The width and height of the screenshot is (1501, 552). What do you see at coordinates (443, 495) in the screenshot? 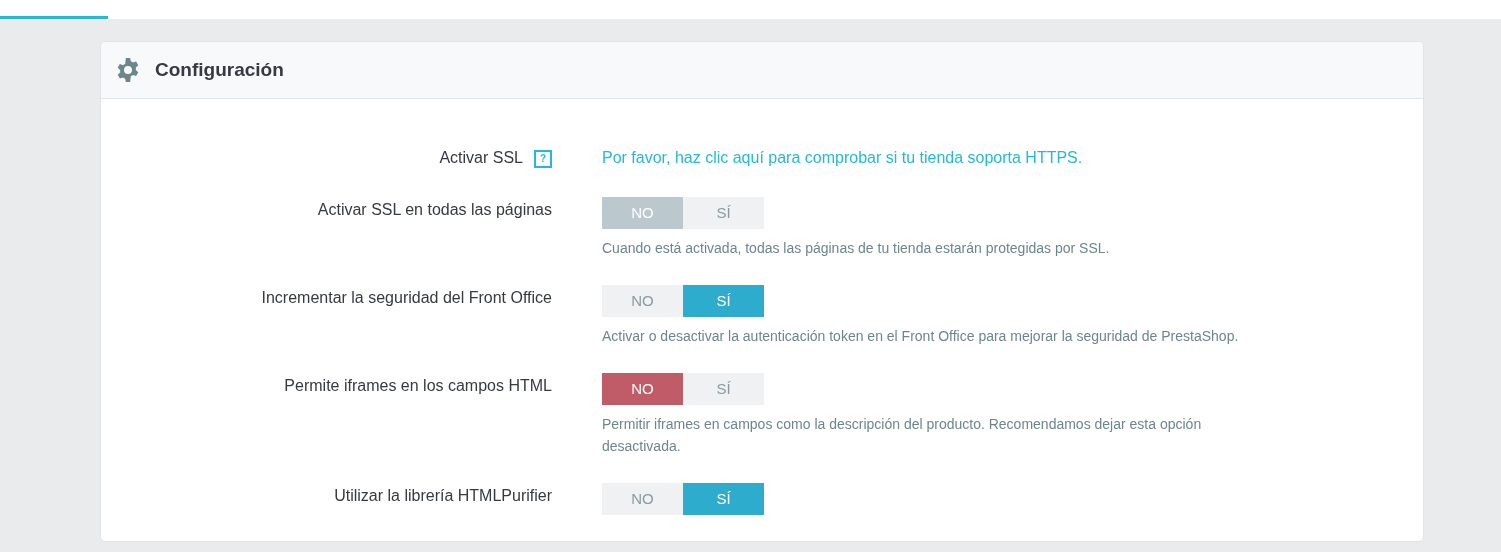
I see `field-label: Utilizar la librería HTMLPurifier` at bounding box center [443, 495].